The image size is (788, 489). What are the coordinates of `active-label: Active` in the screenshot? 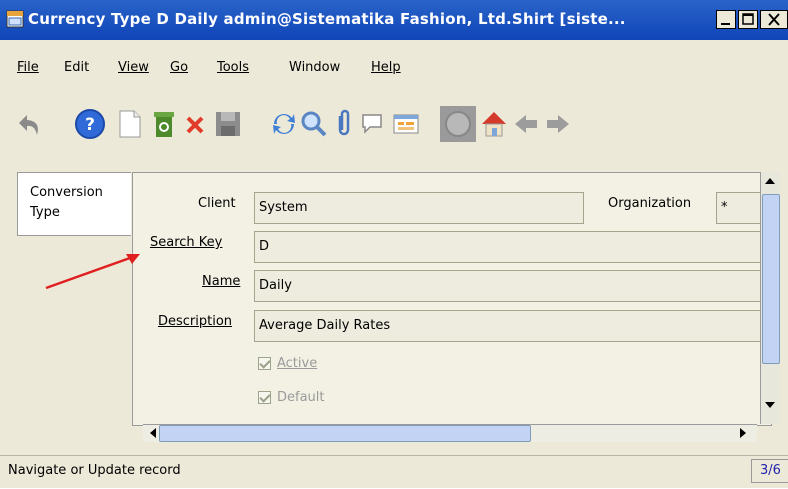 It's located at (297, 363).